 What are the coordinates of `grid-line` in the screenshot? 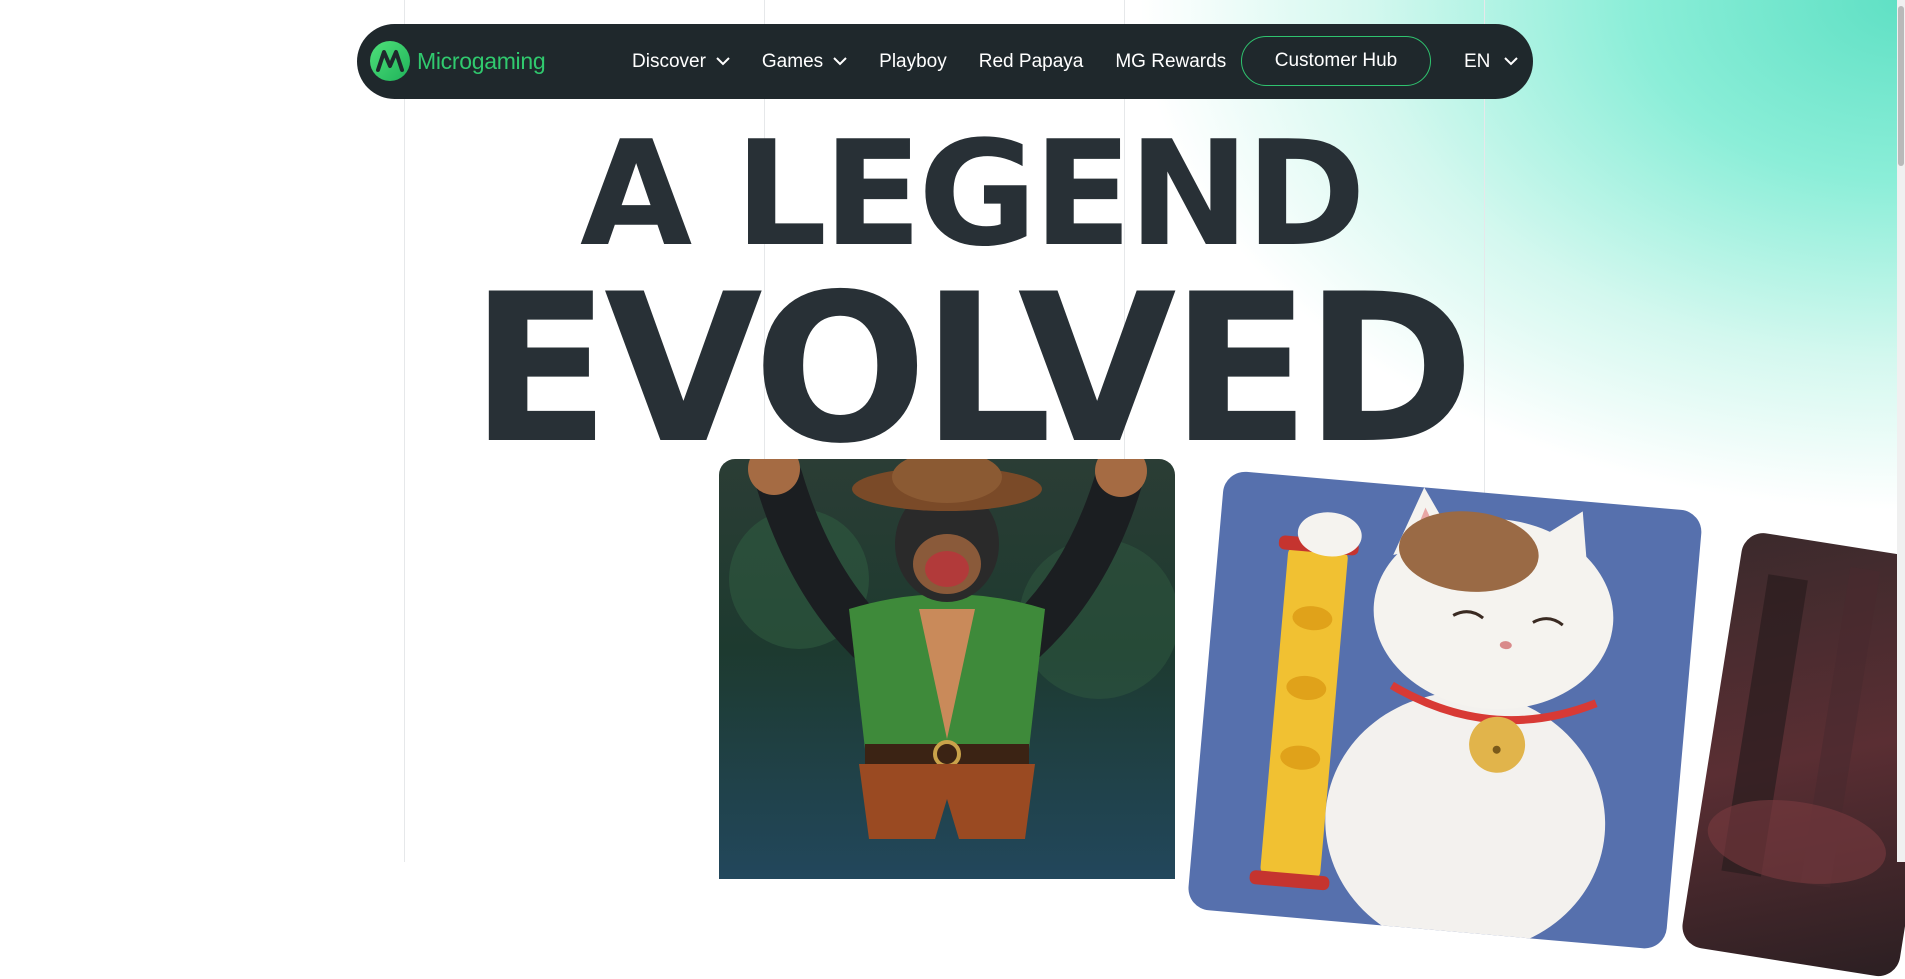 It's located at (404, 431).